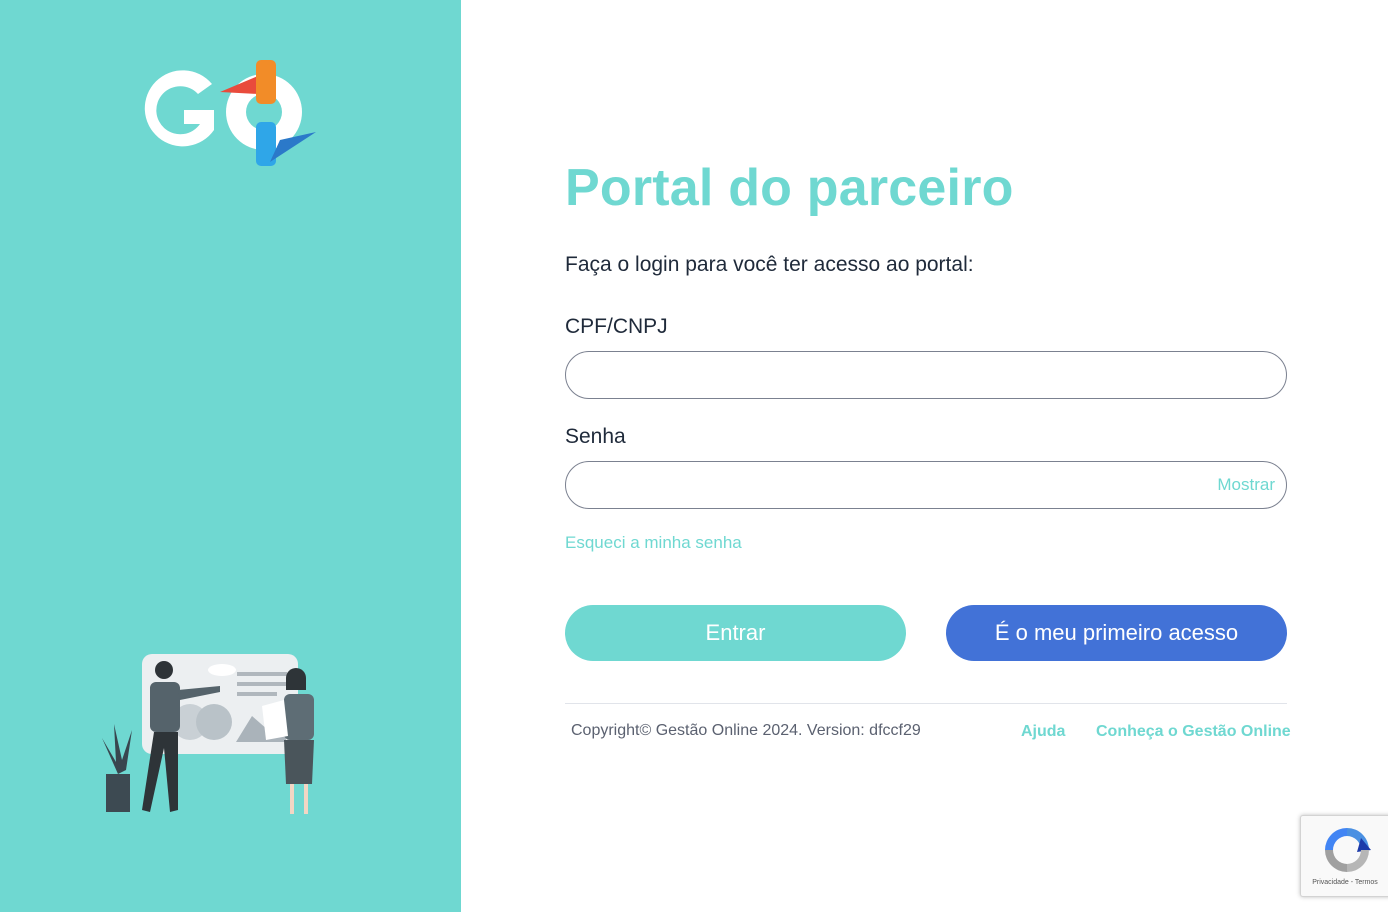 Image resolution: width=1388 pixels, height=912 pixels. What do you see at coordinates (1193, 732) in the screenshot?
I see `know-gestao-online-link: Conheça o Gestão Online` at bounding box center [1193, 732].